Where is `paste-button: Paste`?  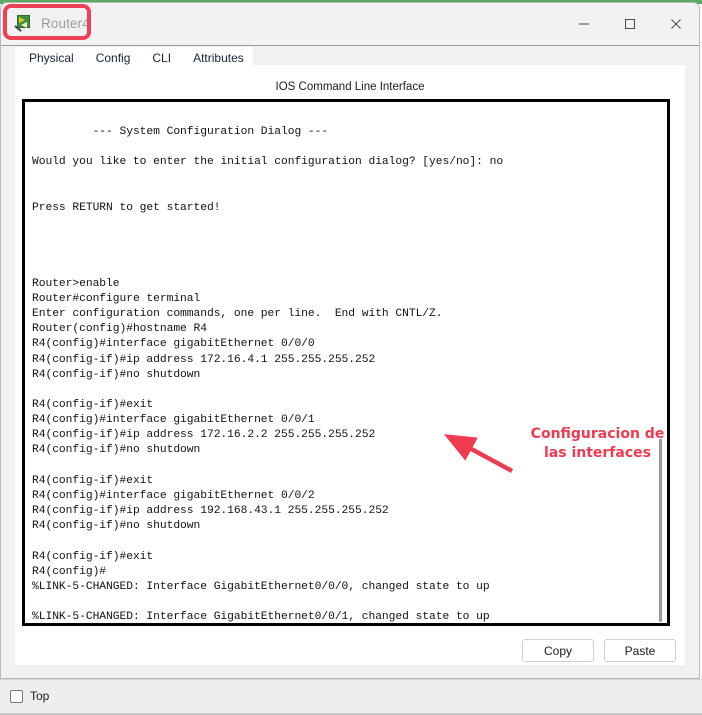 paste-button: Paste is located at coordinates (640, 650).